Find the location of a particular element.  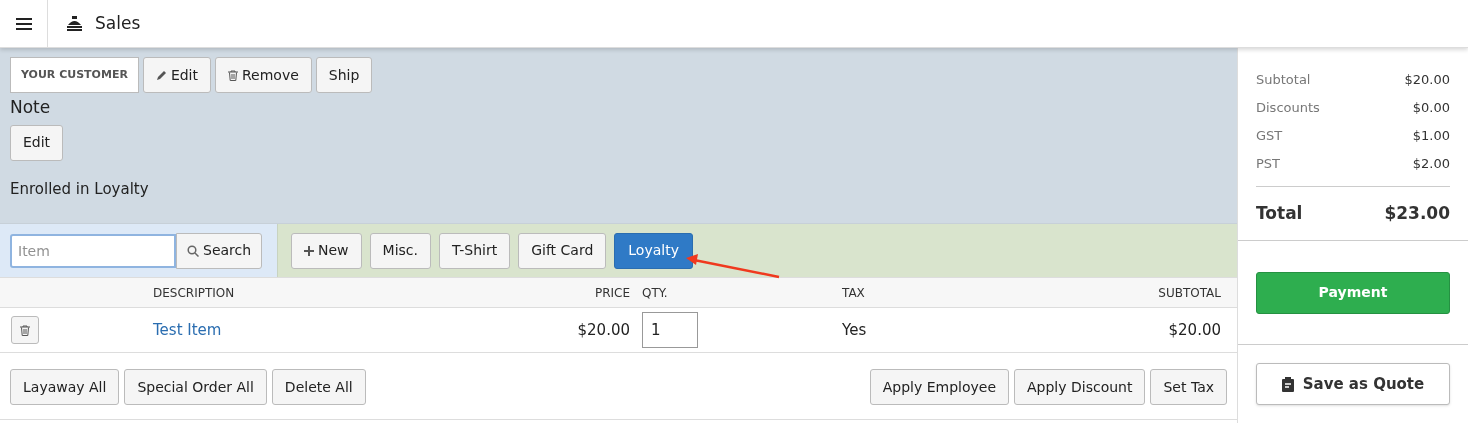

customer-action-button: Remove is located at coordinates (263, 75).